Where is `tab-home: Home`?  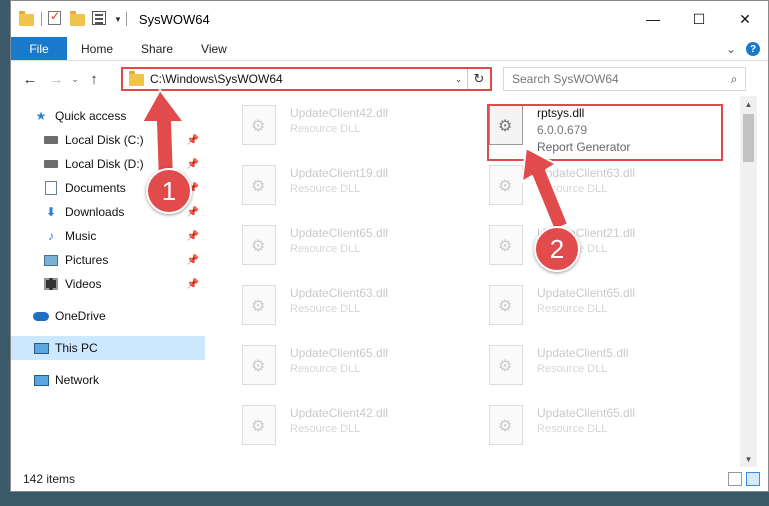 tab-home: Home is located at coordinates (97, 48).